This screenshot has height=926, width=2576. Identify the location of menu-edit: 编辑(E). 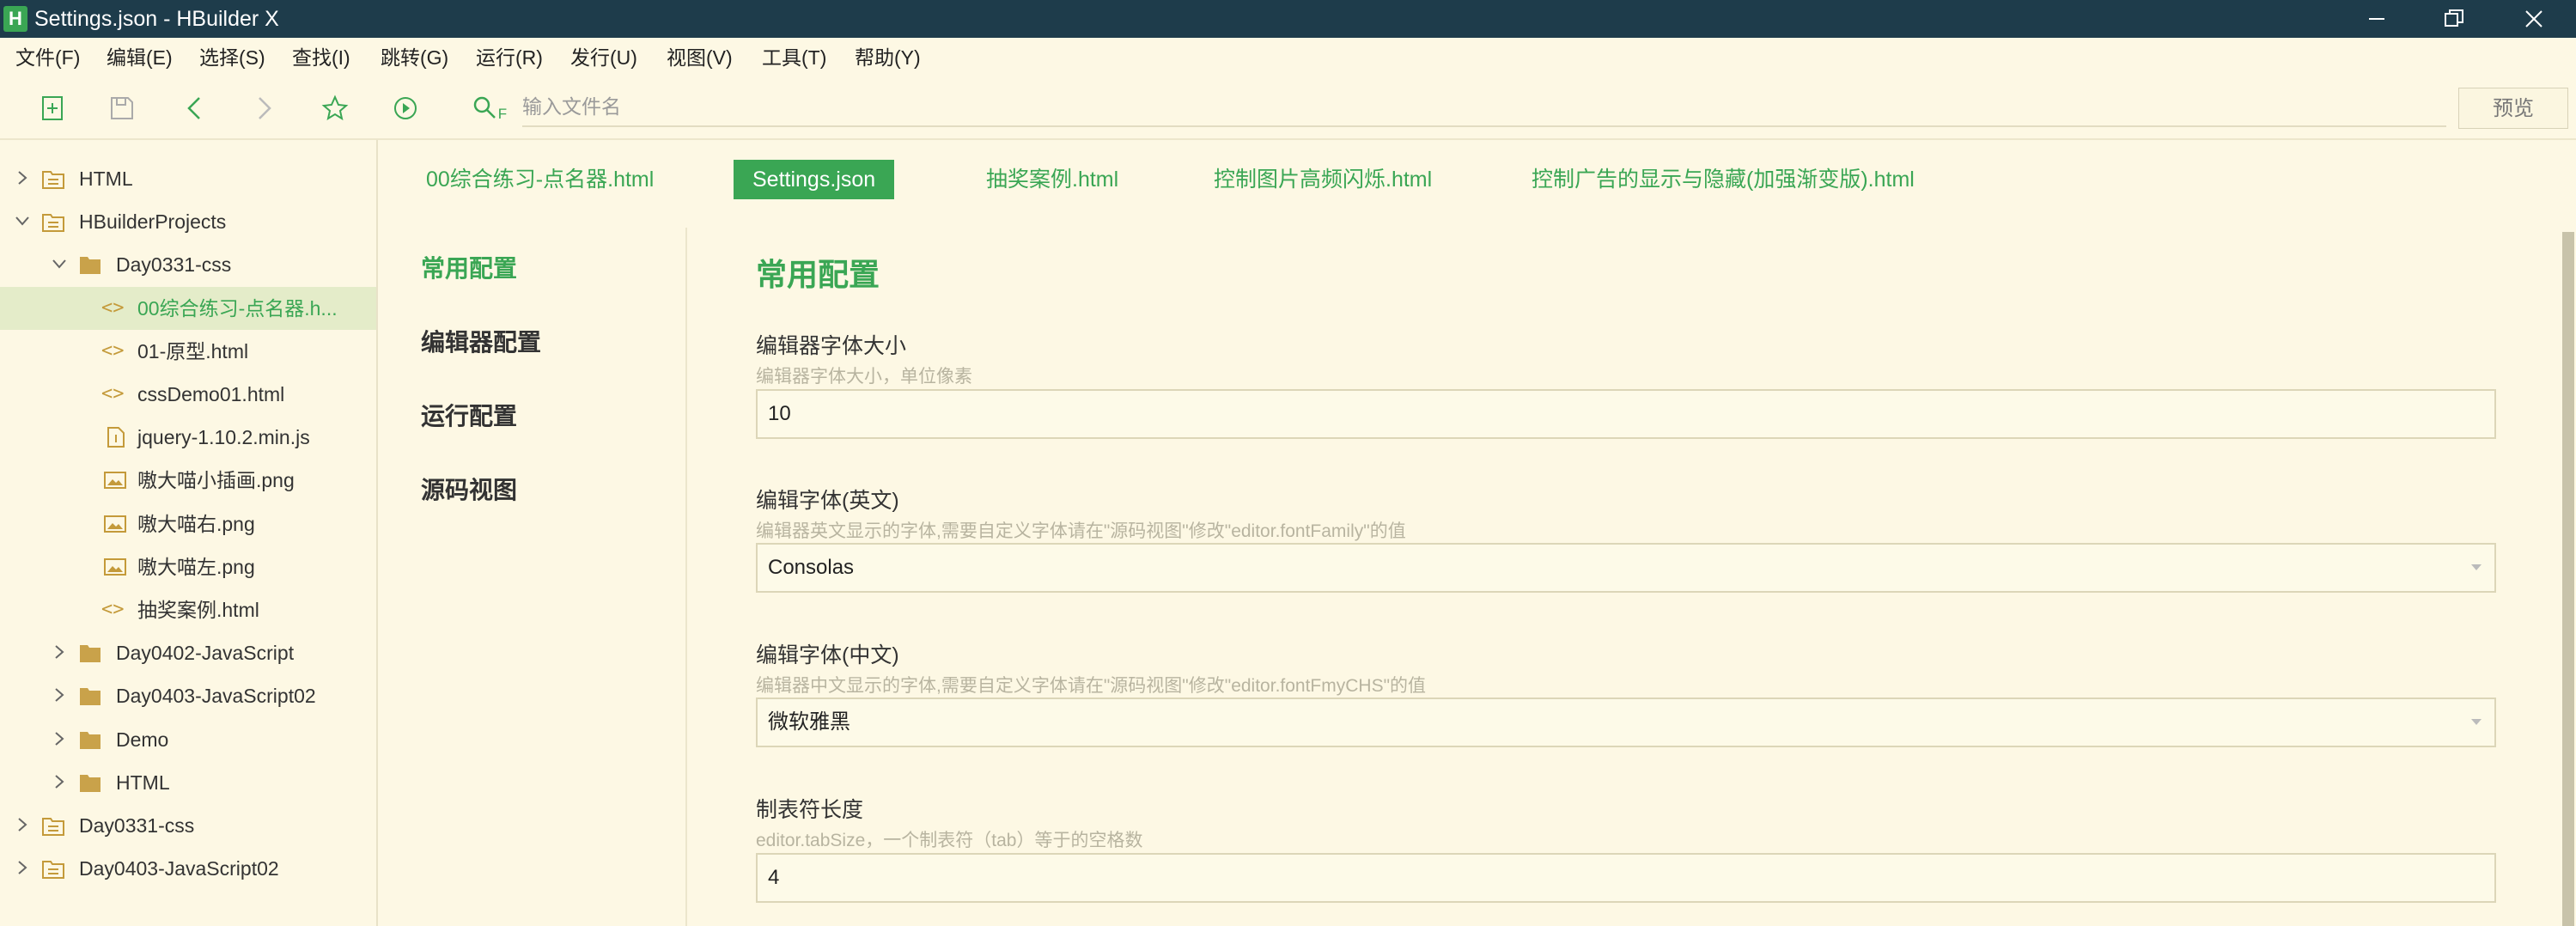
(140, 58).